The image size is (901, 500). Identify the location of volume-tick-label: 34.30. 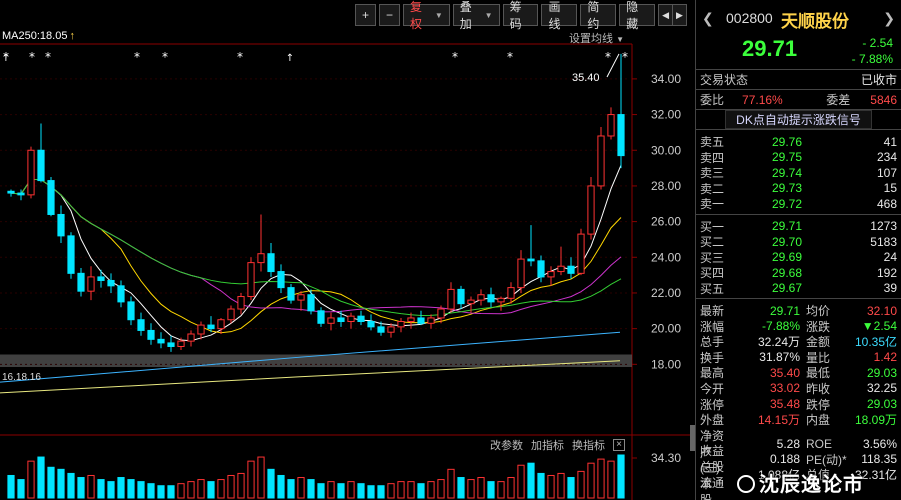
(666, 458).